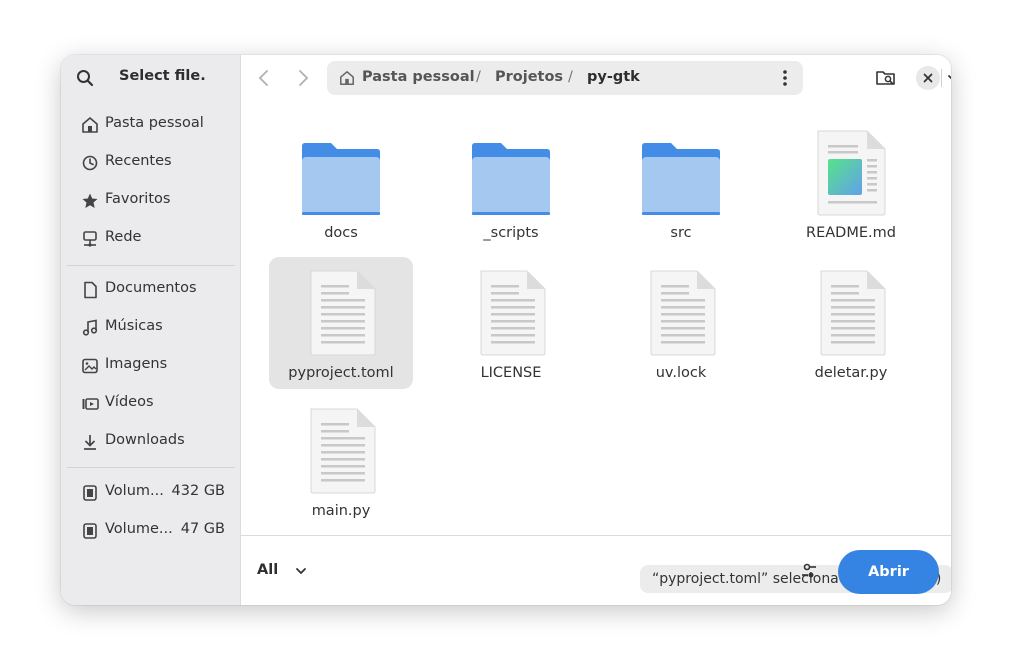 The image size is (1012, 672). Describe the element at coordinates (90, 327) in the screenshot. I see `music-icon` at that location.